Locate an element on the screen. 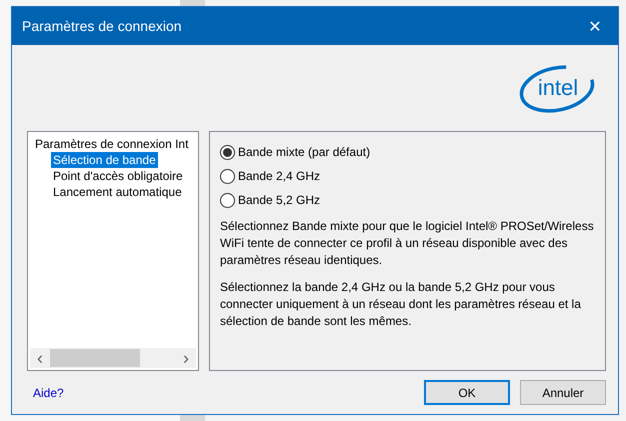  ok-button: OK is located at coordinates (467, 392).